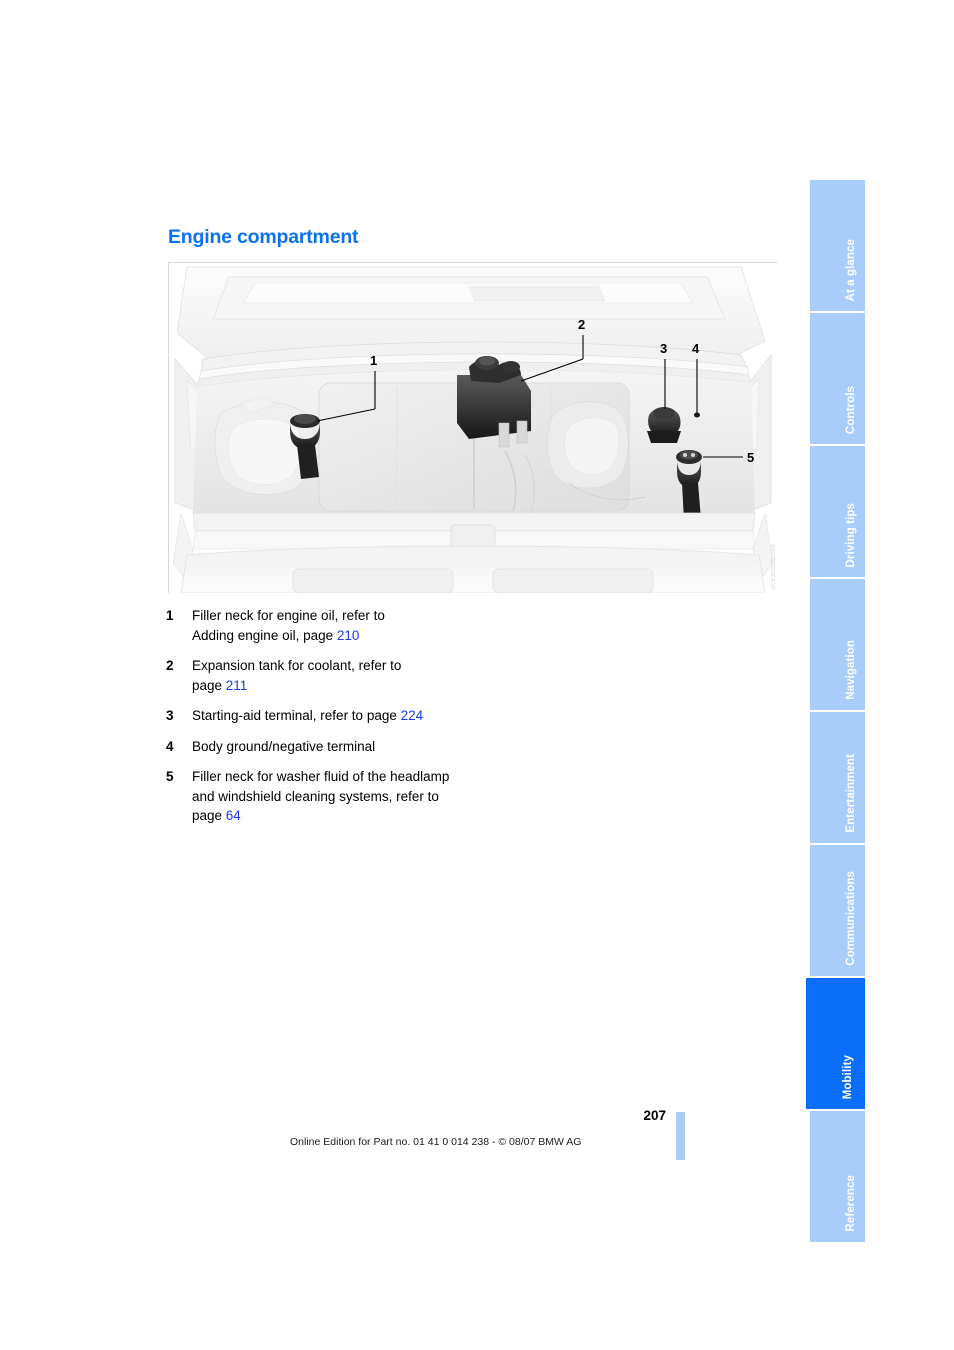  I want to click on legend-text-body: Starting-aid terminal, refer to page, so click(296, 715).